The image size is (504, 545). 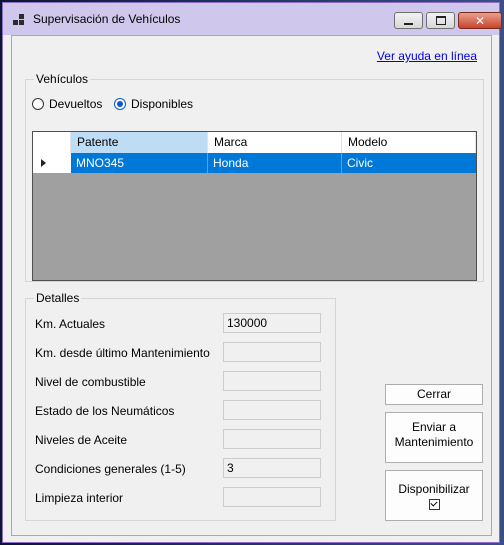 I want to click on cell-marca: Honda, so click(x=275, y=163).